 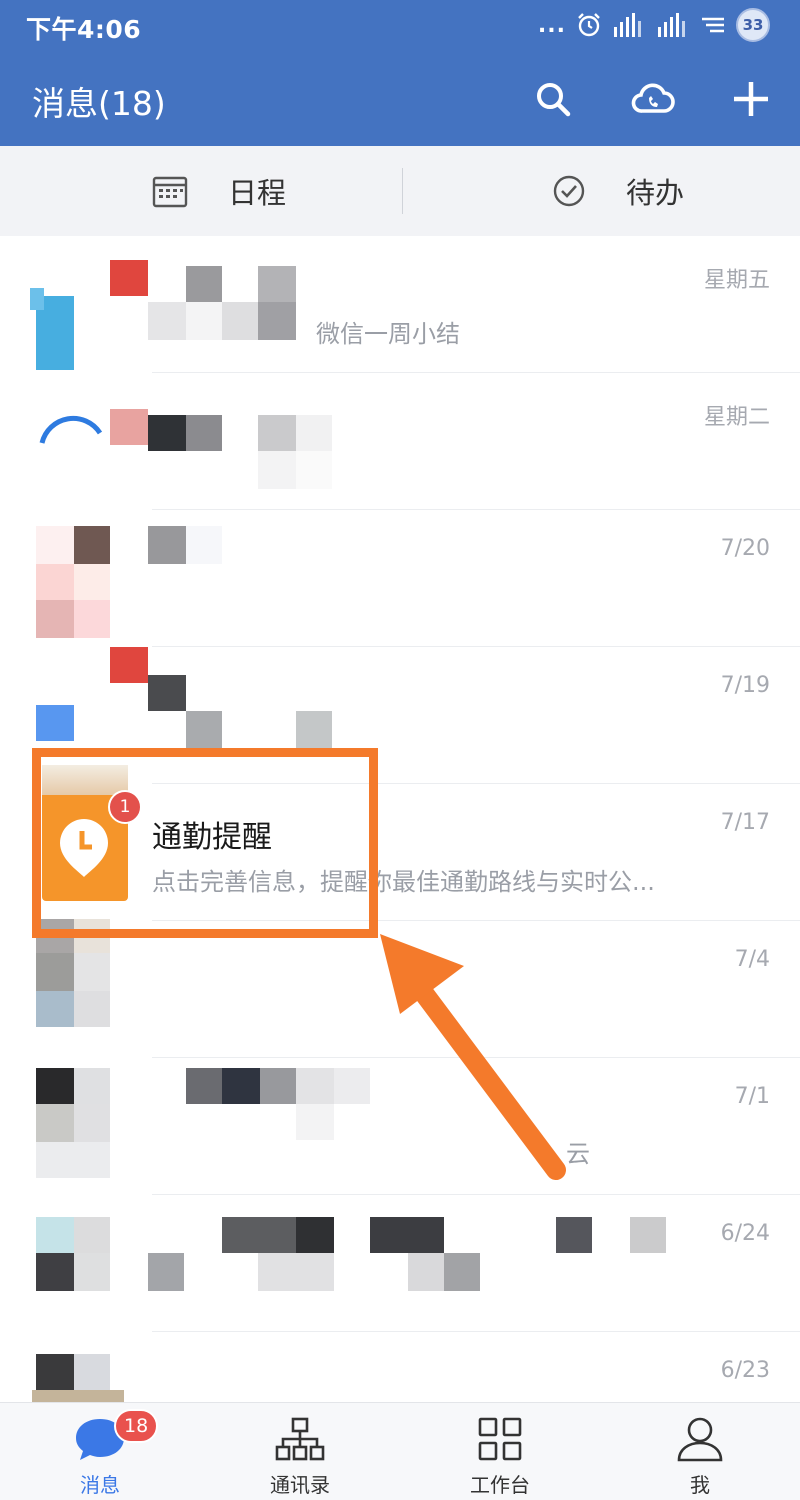 I want to click on nav-label: 我, so click(x=700, y=1485).